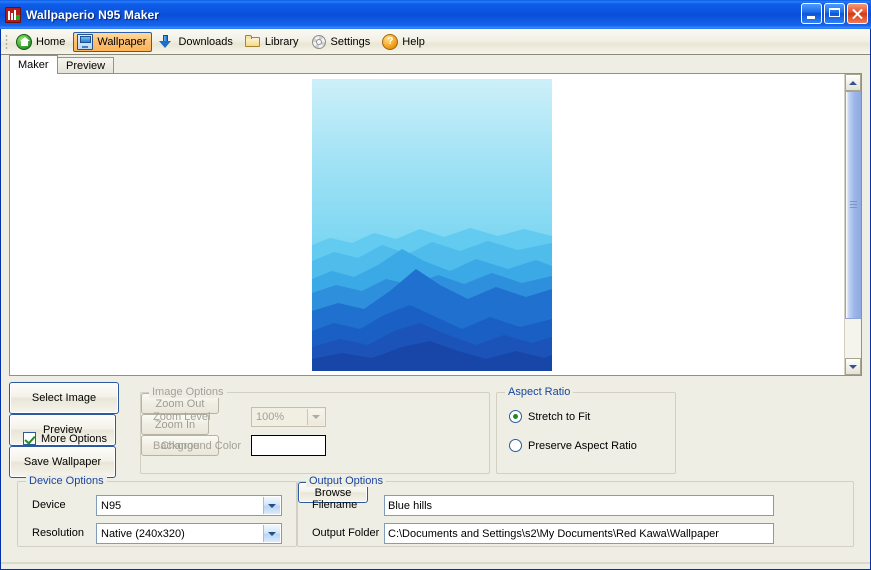 This screenshot has width=871, height=570. I want to click on radio-stretch-to-fit: Stretch to Fit, so click(549, 416).